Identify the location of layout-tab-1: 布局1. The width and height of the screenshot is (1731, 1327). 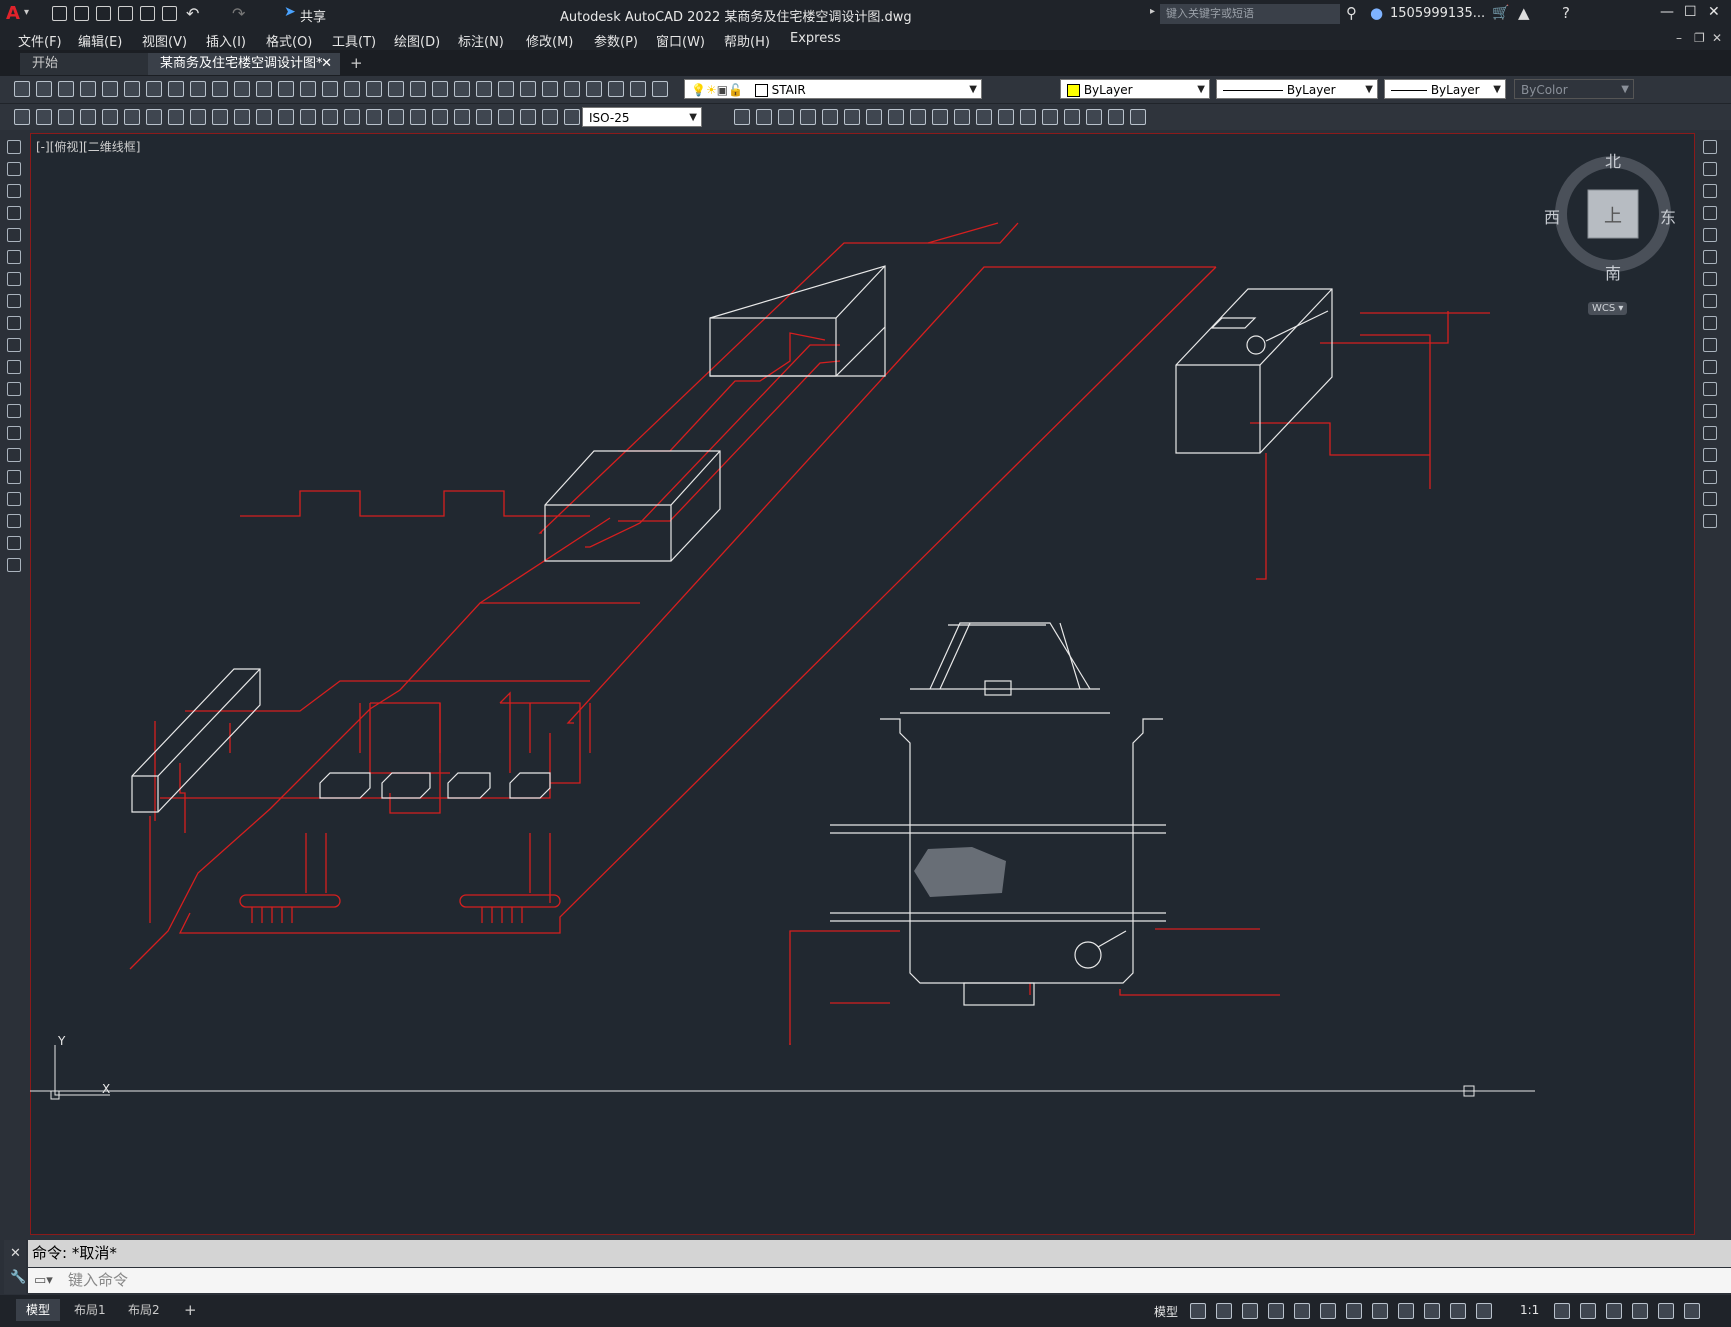
(90, 1310).